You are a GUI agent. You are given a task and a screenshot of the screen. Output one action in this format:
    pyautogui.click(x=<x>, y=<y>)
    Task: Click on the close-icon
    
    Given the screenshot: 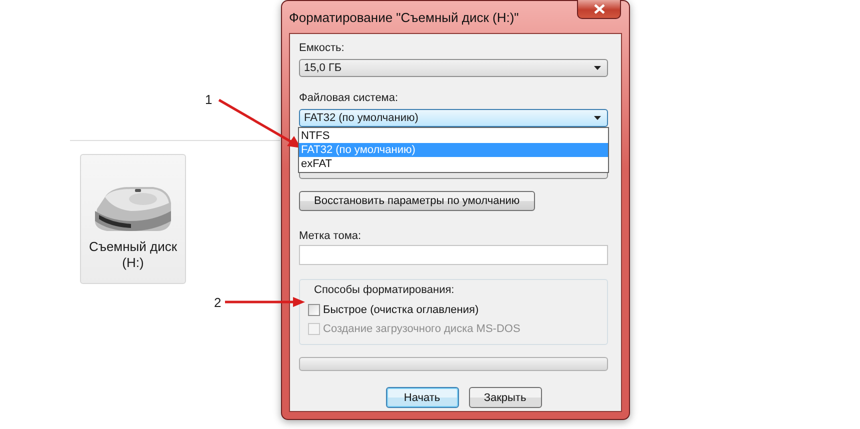 What is the action you would take?
    pyautogui.click(x=599, y=9)
    